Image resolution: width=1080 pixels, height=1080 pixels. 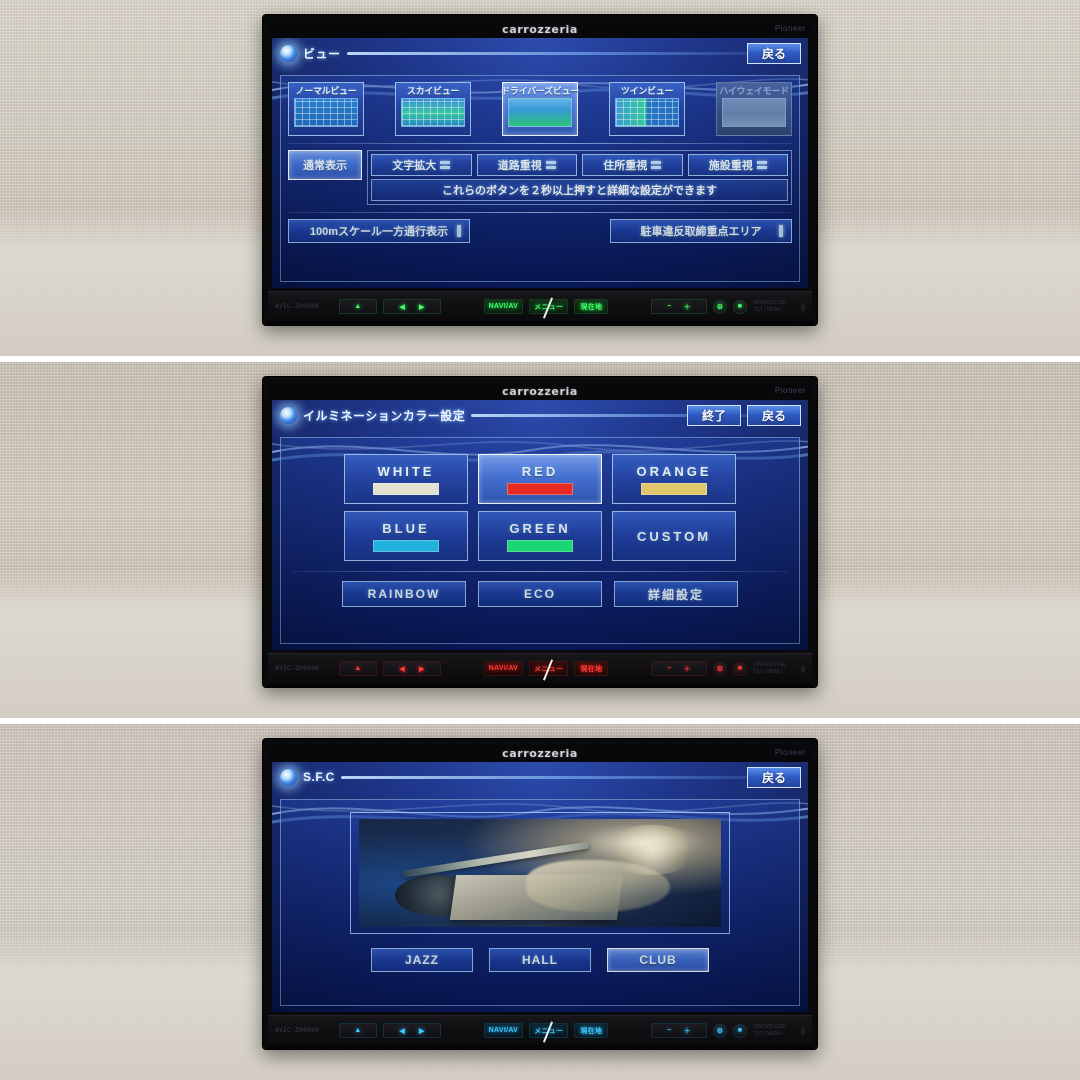 I want to click on view-button-normal: ノーマルビュー, so click(x=326, y=109).